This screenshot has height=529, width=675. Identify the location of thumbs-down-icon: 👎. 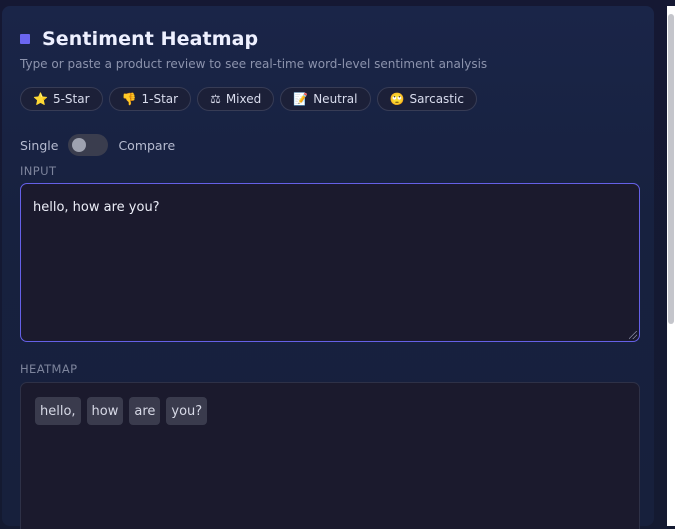
(129, 99).